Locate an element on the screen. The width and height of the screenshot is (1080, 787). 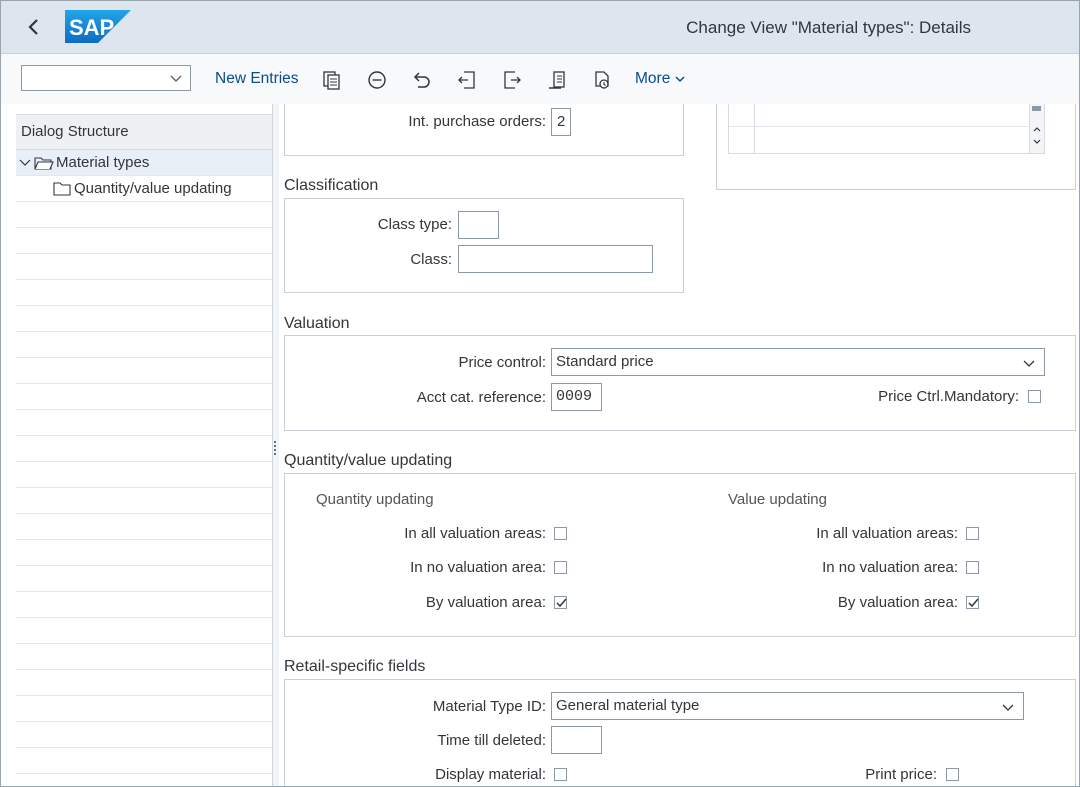
material-type-id-select: General material type is located at coordinates (787, 706).